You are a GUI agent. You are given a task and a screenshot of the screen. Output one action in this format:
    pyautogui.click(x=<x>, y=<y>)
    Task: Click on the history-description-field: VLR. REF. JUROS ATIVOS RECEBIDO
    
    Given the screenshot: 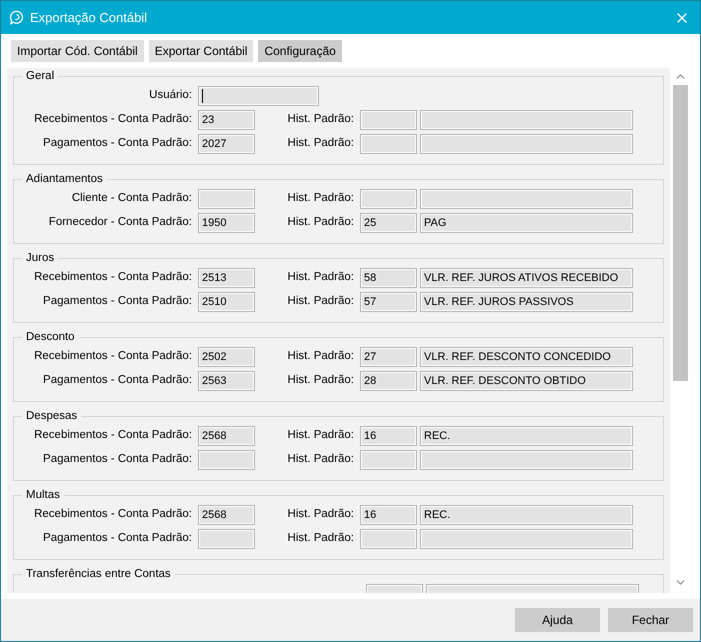 What is the action you would take?
    pyautogui.click(x=526, y=278)
    